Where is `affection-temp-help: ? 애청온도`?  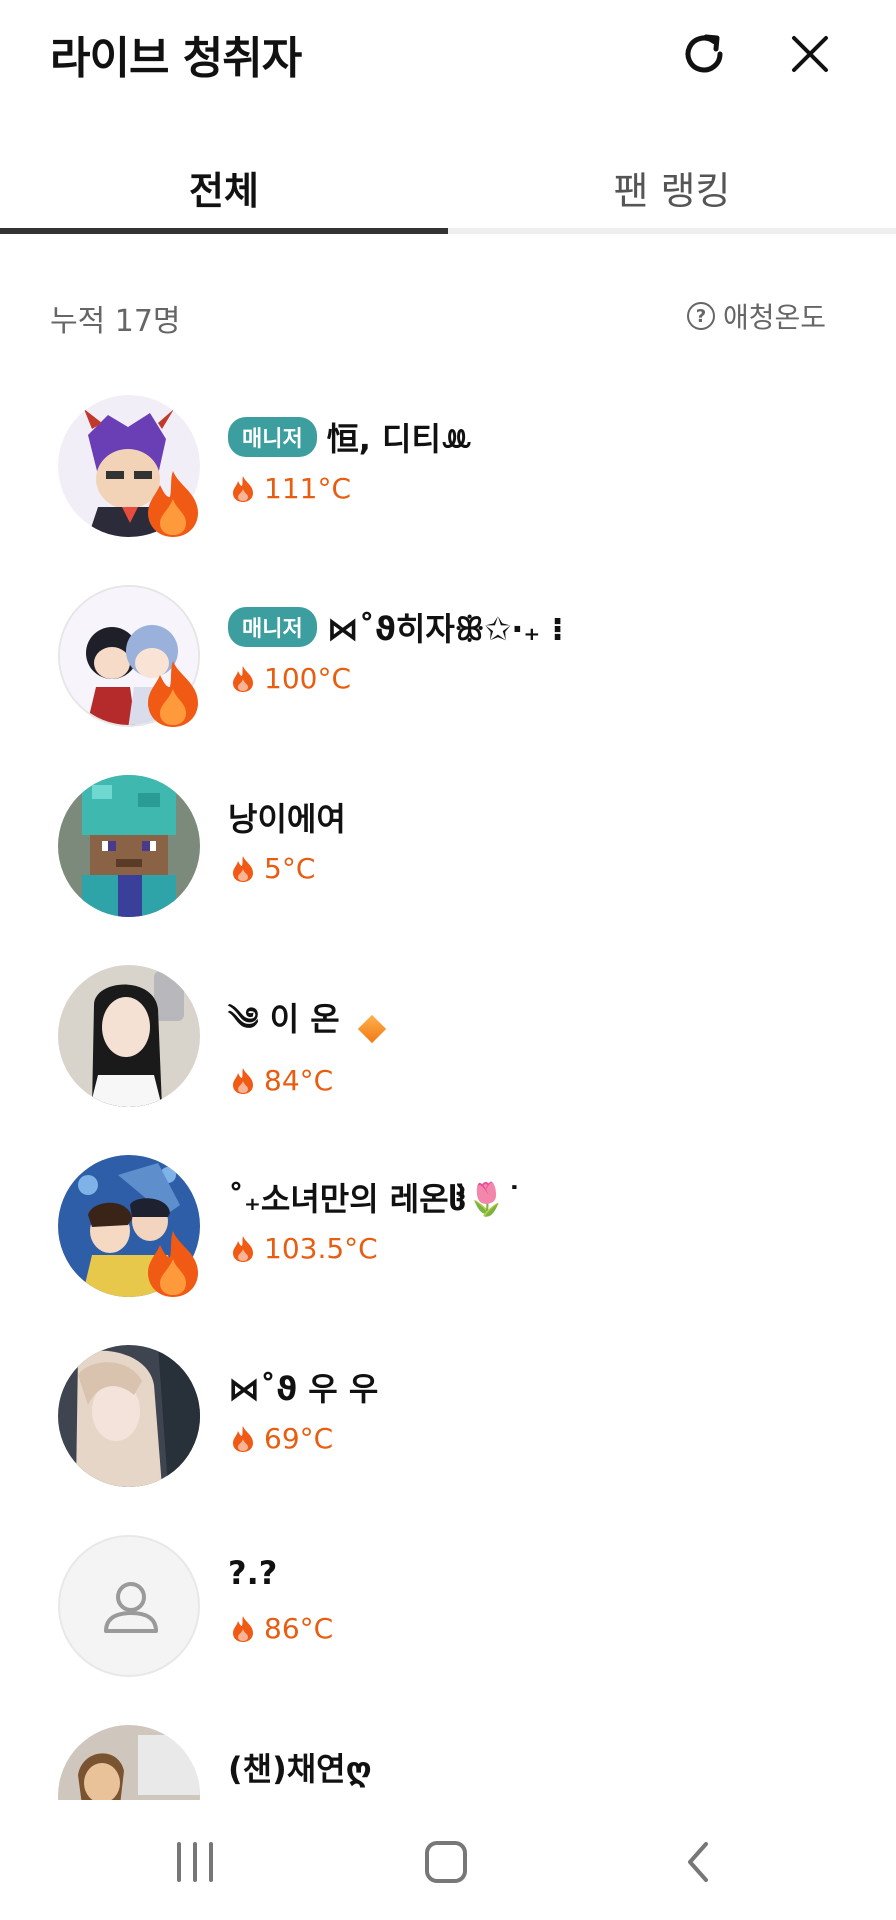
affection-temp-help: ? 애청온도 is located at coordinates (756, 316).